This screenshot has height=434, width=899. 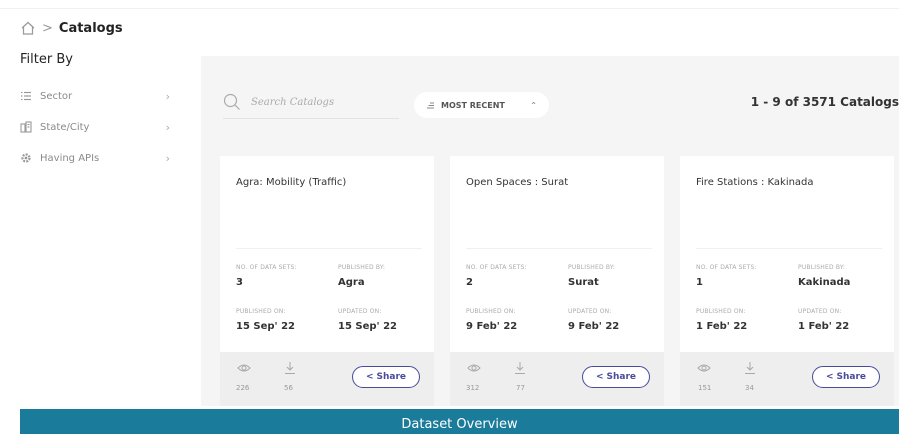 What do you see at coordinates (473, 388) in the screenshot?
I see `views-count: 312` at bounding box center [473, 388].